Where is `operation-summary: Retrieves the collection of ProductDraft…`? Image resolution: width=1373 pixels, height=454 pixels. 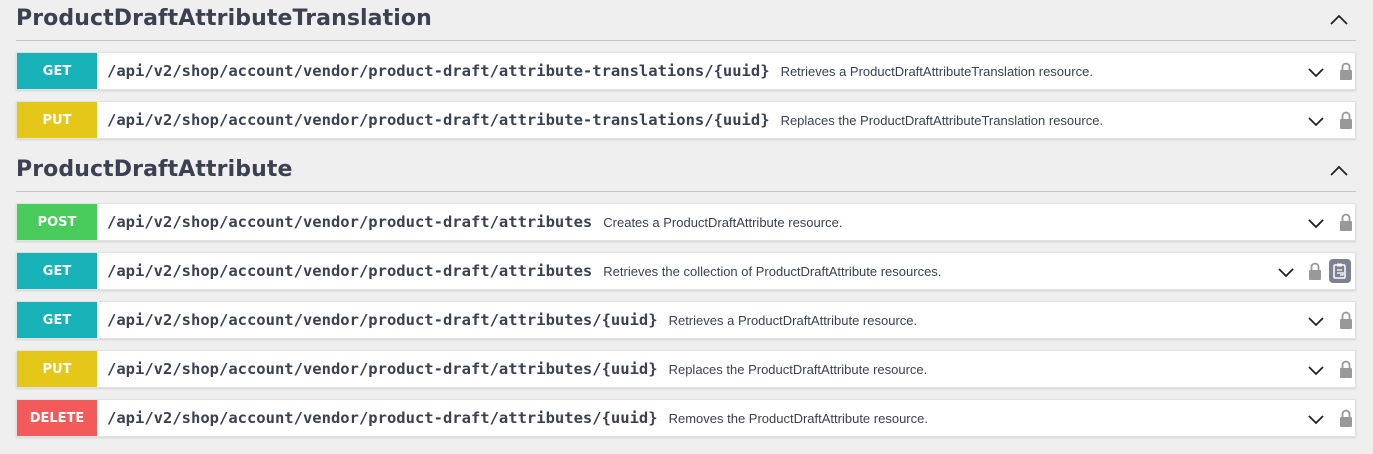
operation-summary: Retrieves the collection of ProductDraft… is located at coordinates (772, 271).